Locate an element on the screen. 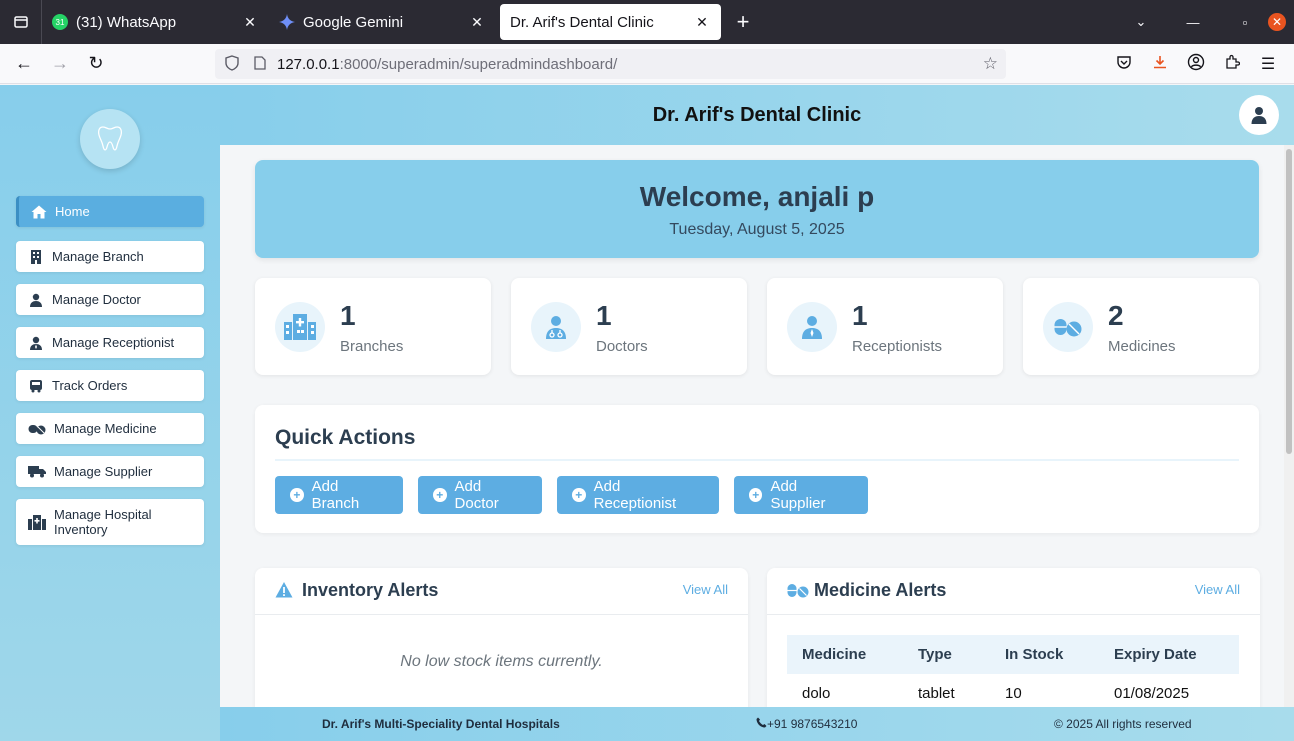  stat-card-receptionists: 1 Receptionists is located at coordinates (885, 326).